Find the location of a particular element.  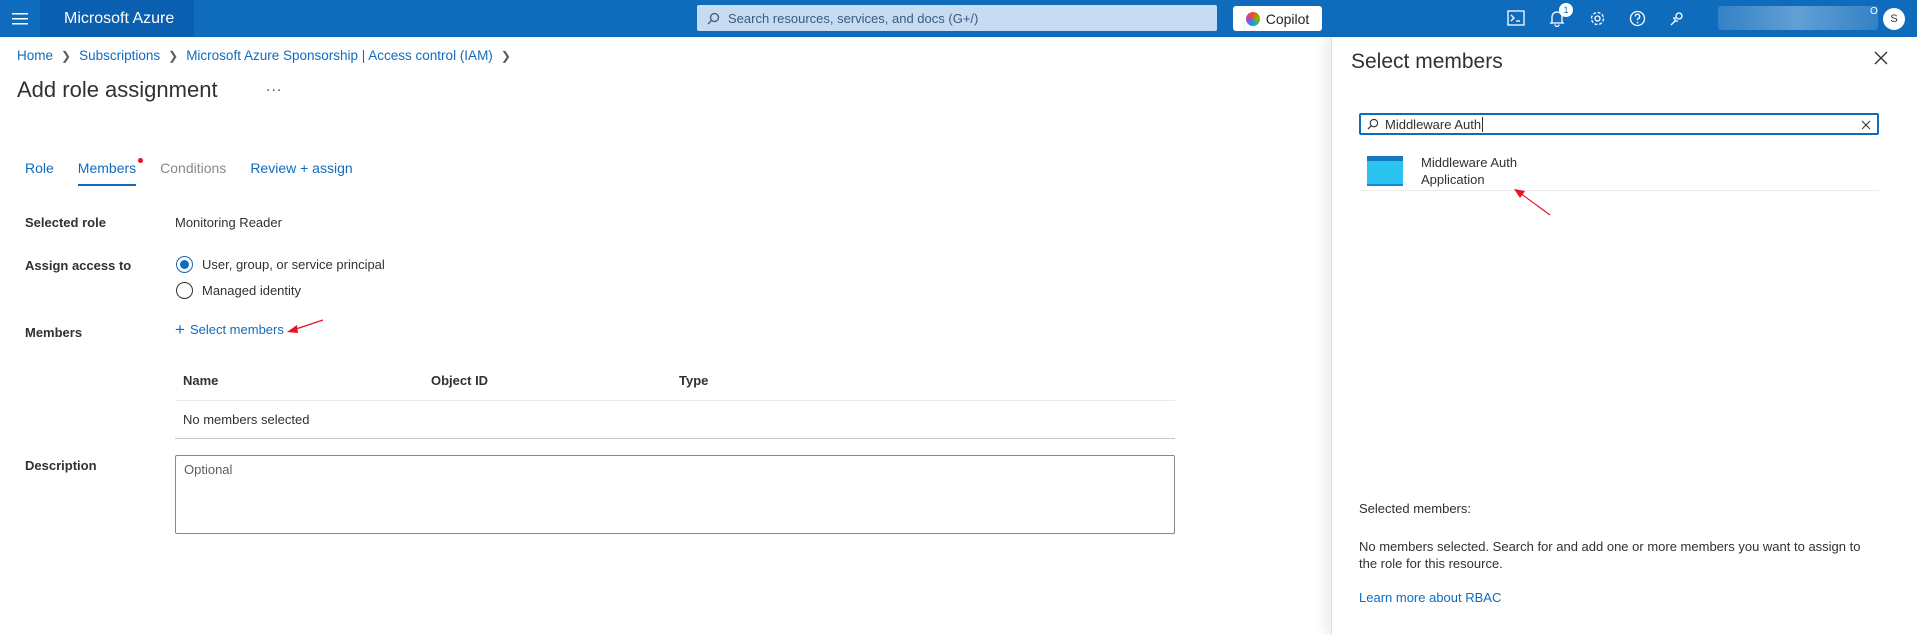

description-textarea: Optional is located at coordinates (675, 494).